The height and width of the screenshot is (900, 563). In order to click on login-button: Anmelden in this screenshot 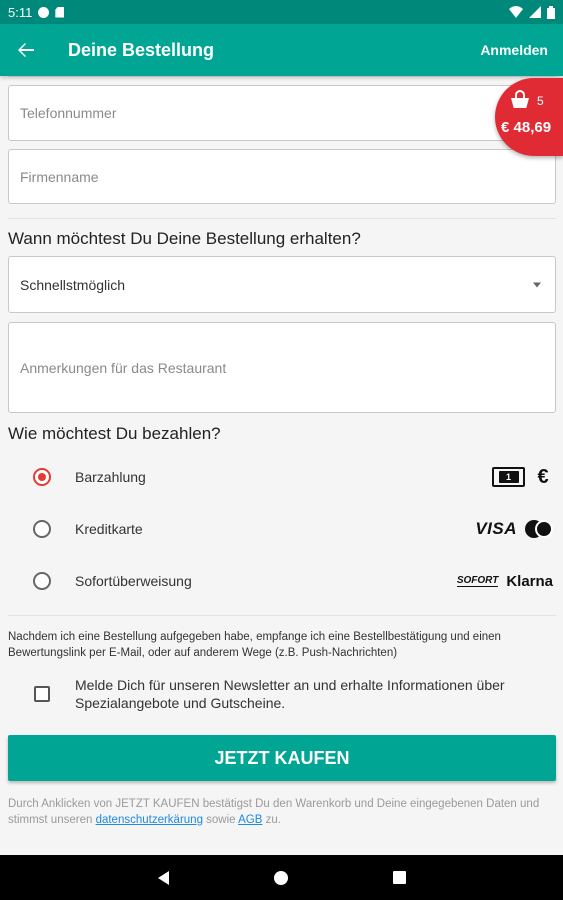, I will do `click(514, 50)`.